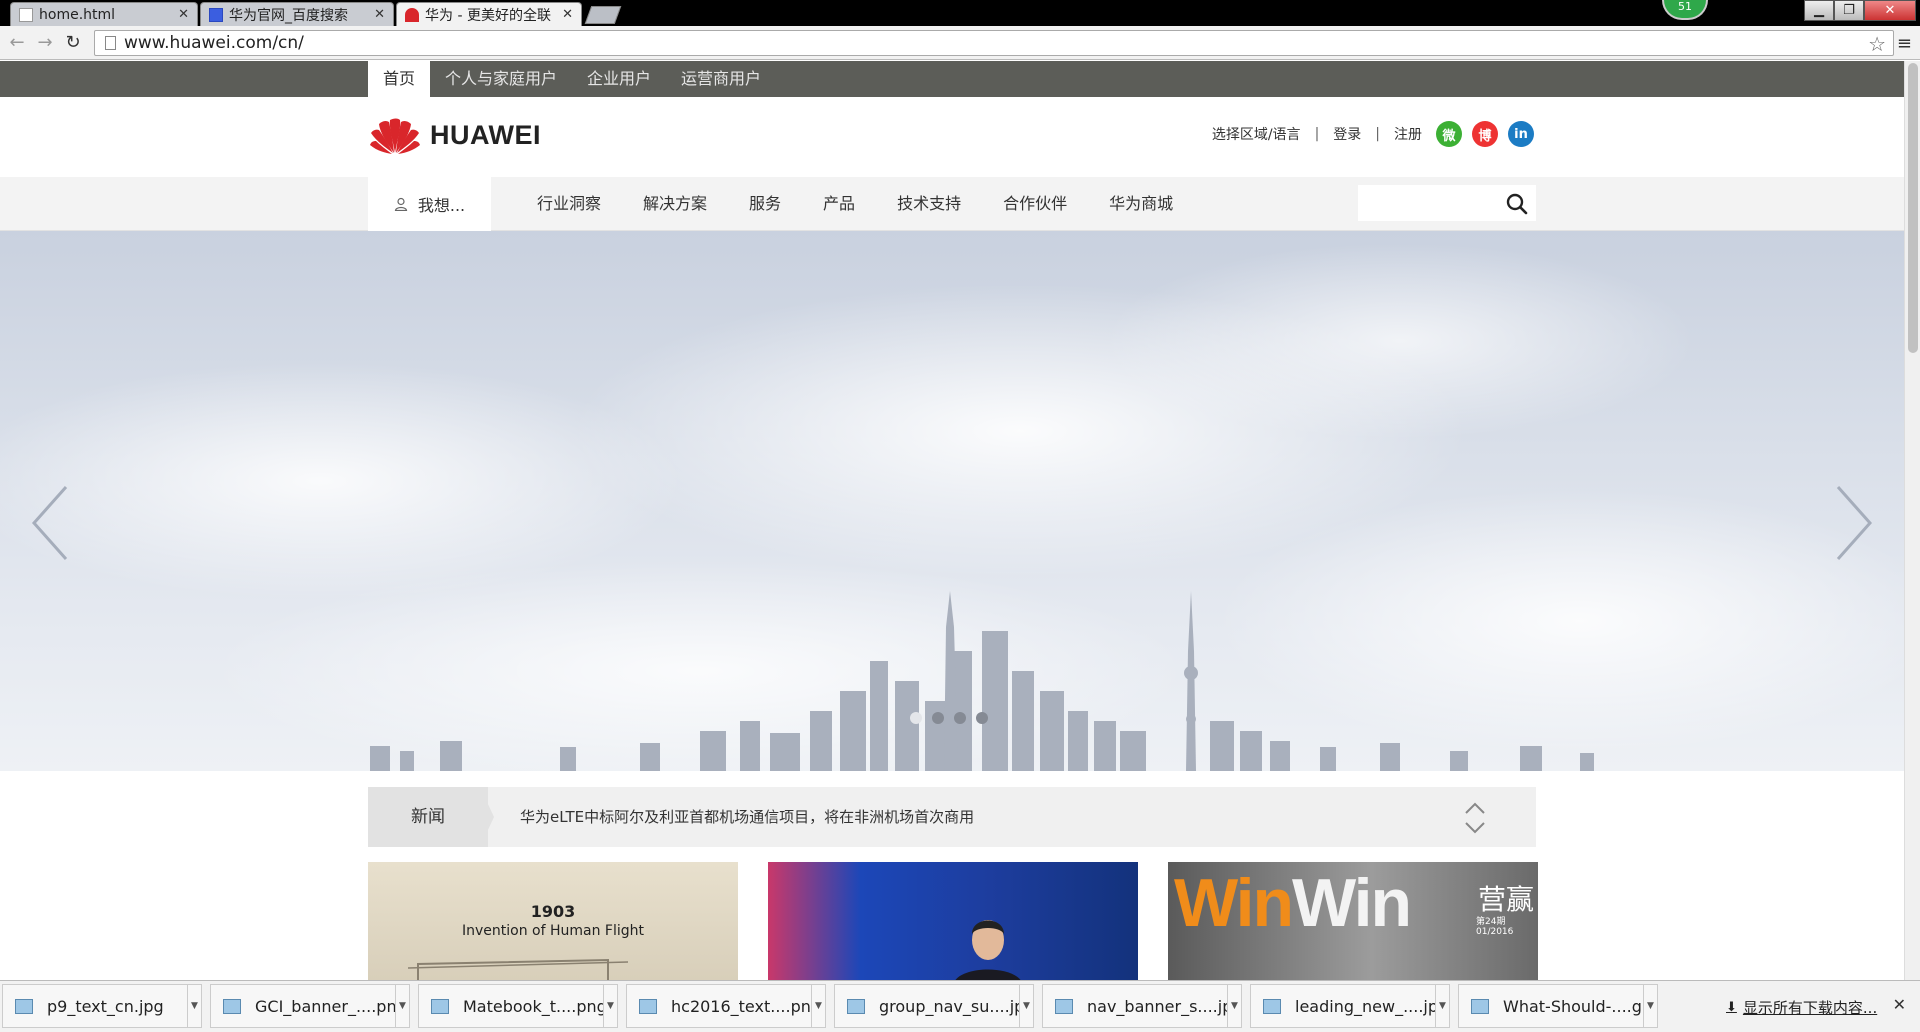 This screenshot has width=1920, height=1032. I want to click on card-speaker-photo, so click(953, 921).